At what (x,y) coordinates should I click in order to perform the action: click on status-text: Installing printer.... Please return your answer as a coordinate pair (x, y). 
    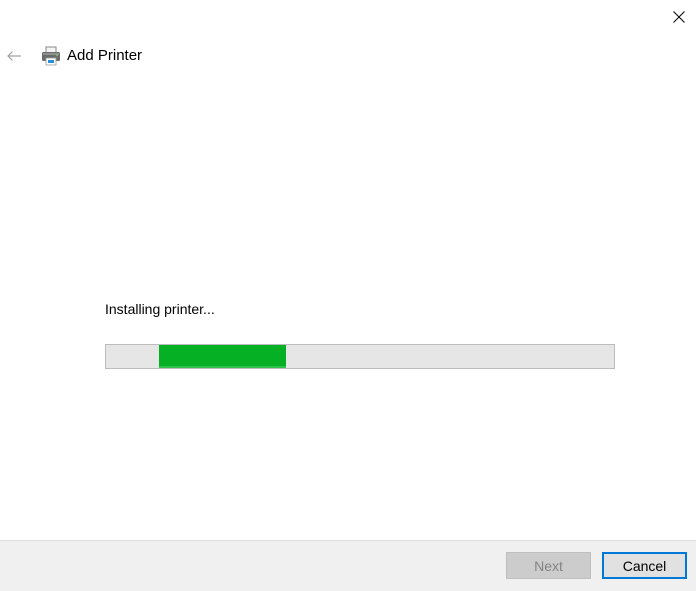
    Looking at the image, I should click on (160, 309).